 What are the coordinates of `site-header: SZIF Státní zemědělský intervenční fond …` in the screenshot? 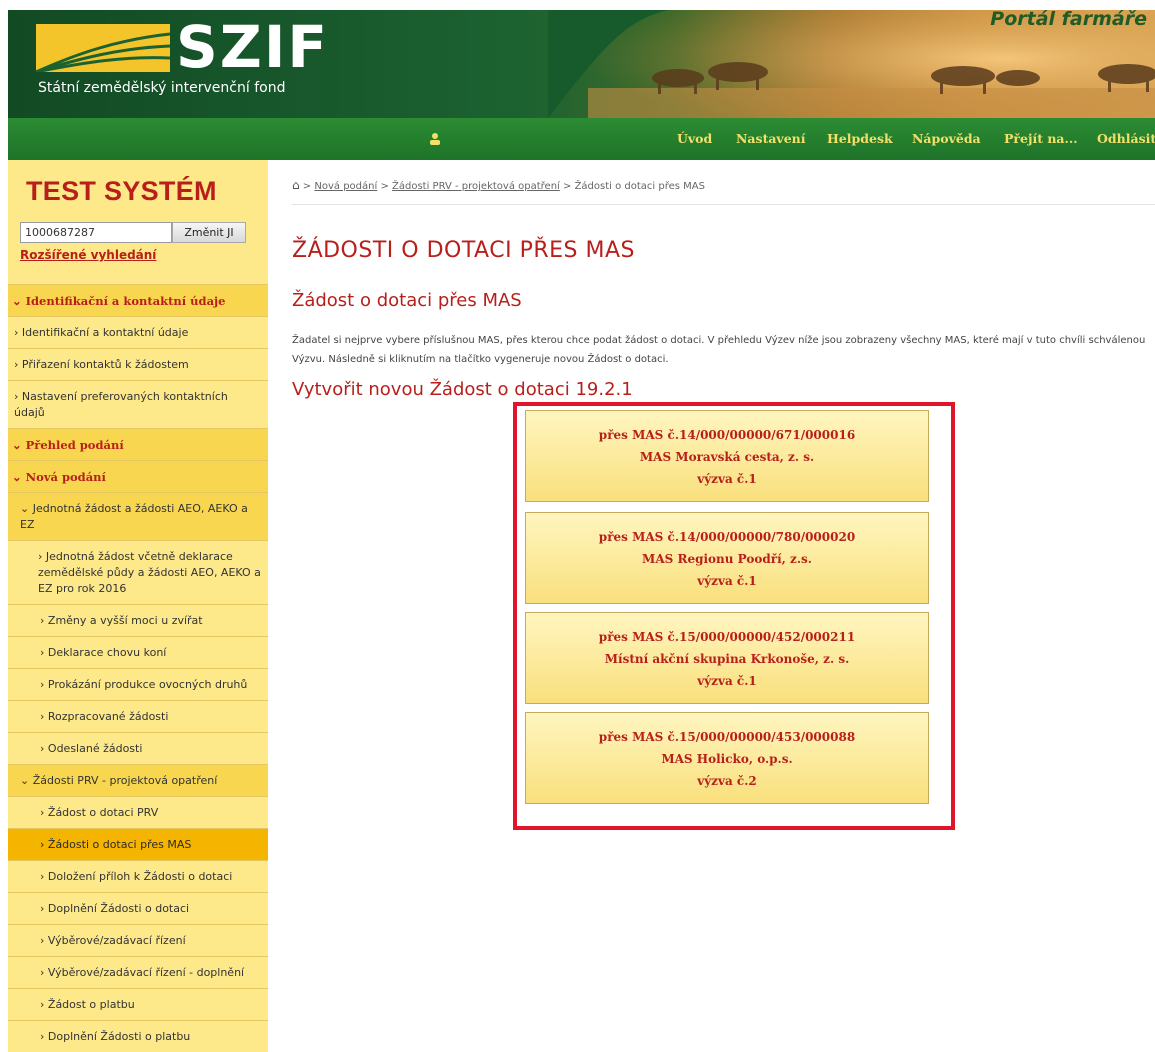 It's located at (581, 64).